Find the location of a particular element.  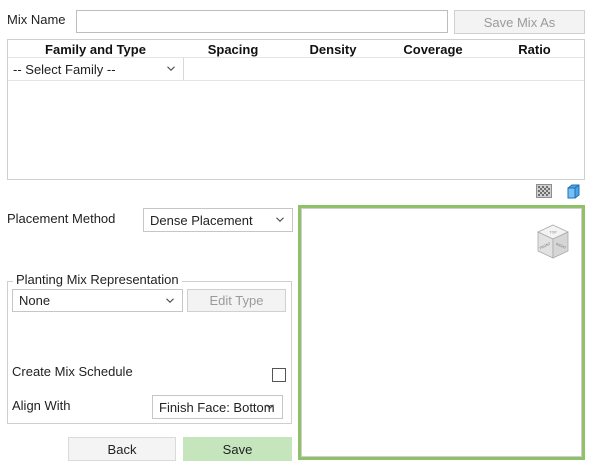

align-with-label: Align With is located at coordinates (41, 405).